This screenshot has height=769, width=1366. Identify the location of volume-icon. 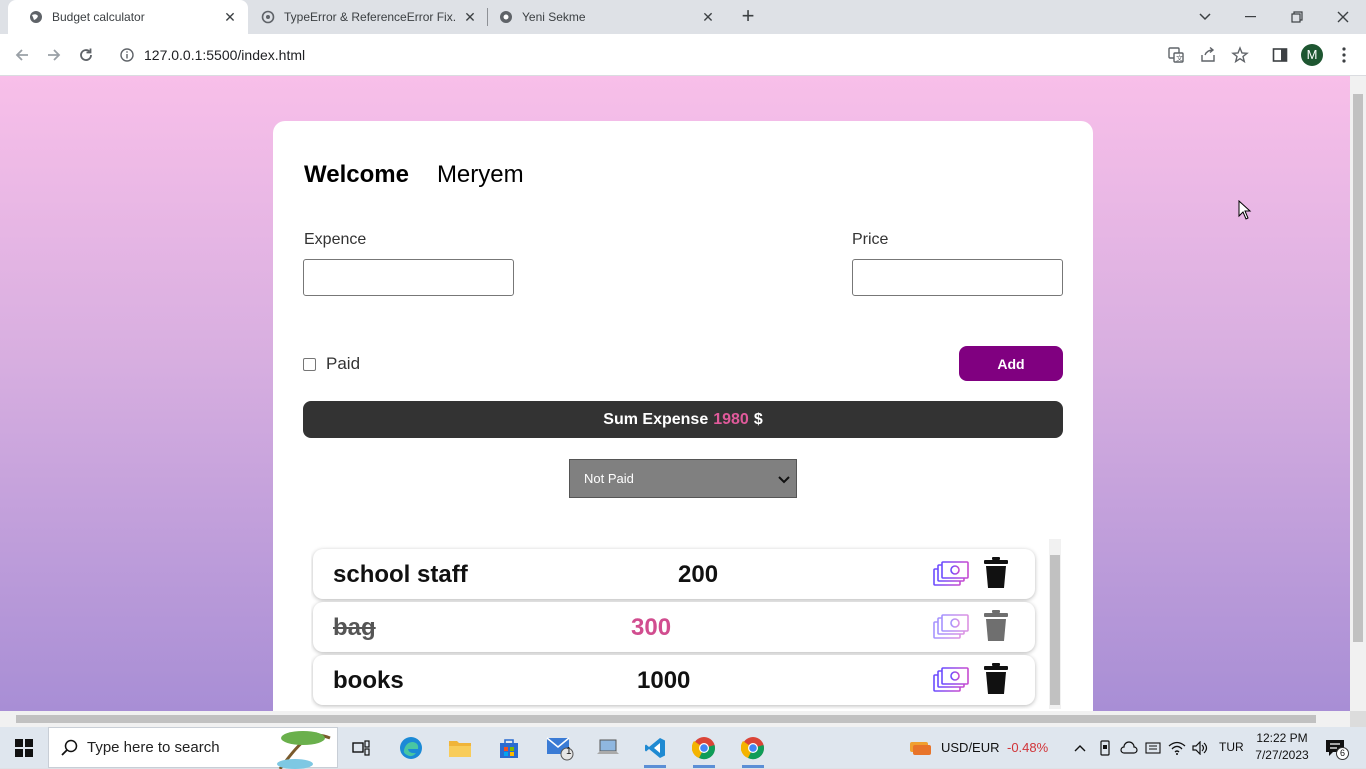
(1200, 747).